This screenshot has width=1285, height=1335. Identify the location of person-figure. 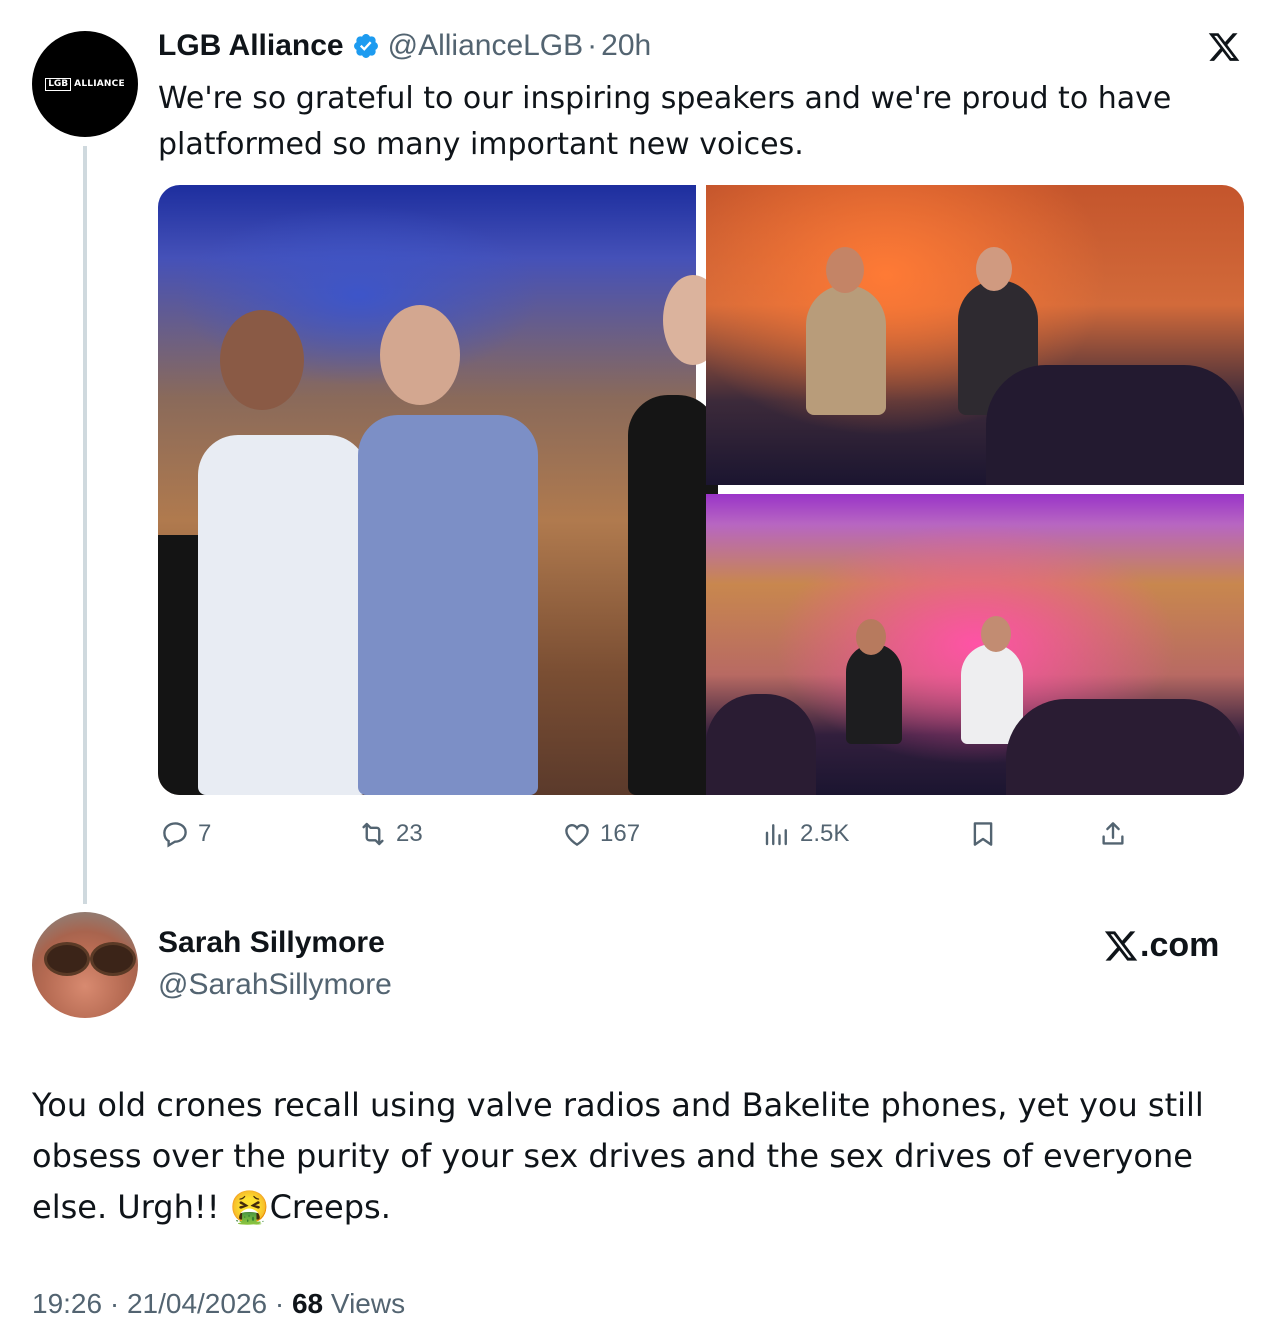
(448, 605).